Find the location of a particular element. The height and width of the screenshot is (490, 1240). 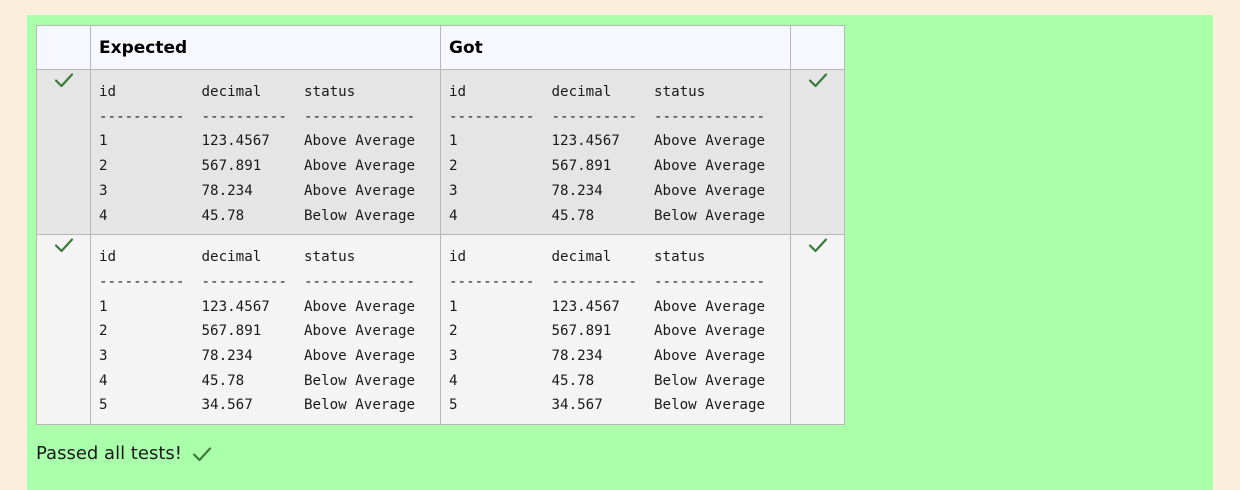

summary-line: Passed all tests! is located at coordinates (124, 453).